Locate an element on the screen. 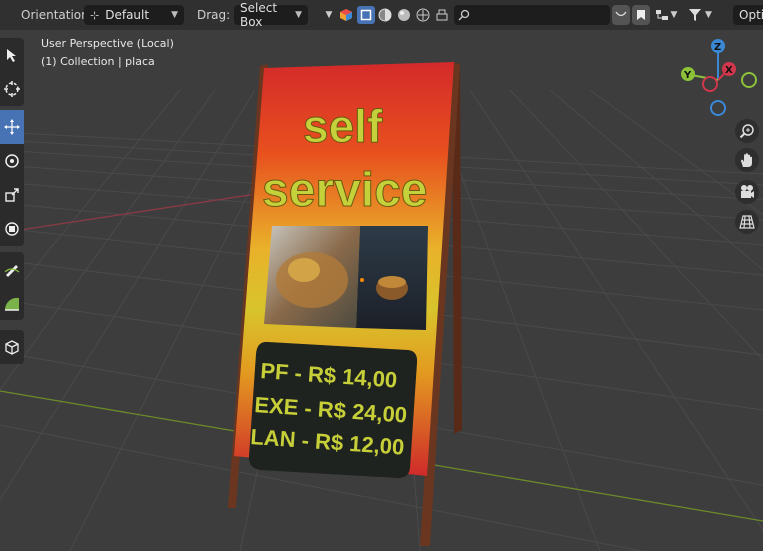 The image size is (763, 551). orientation-icon: ⊹ is located at coordinates (95, 15).